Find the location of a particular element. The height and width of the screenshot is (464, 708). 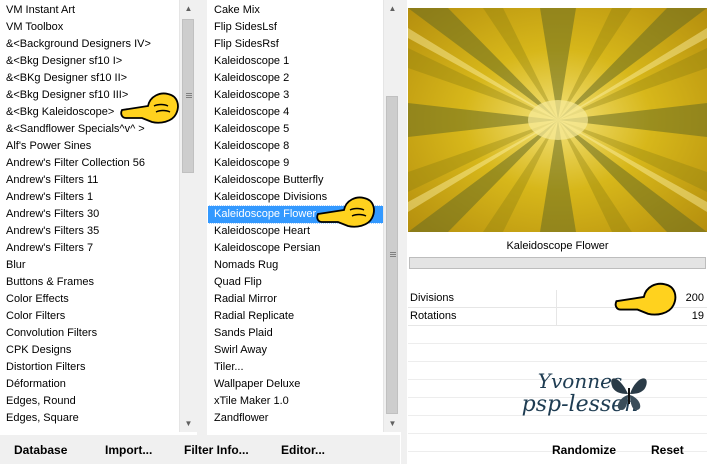

filter-item: Radial Mirror is located at coordinates (295, 299).